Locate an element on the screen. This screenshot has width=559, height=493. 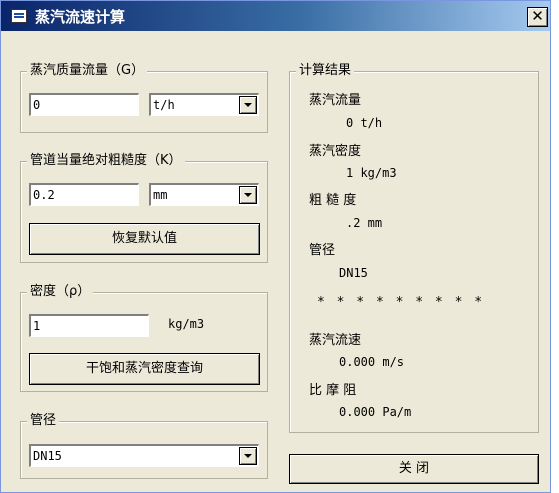
app-icon is located at coordinates (19, 16).